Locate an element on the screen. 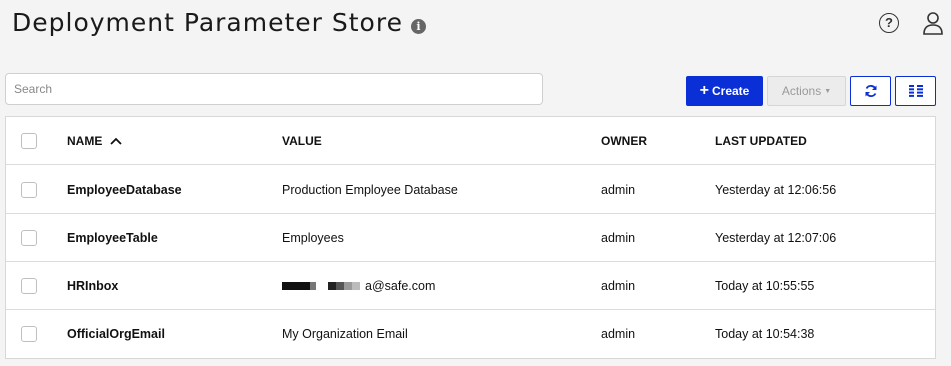  row-value-redacted: a@safe.com is located at coordinates (358, 285).